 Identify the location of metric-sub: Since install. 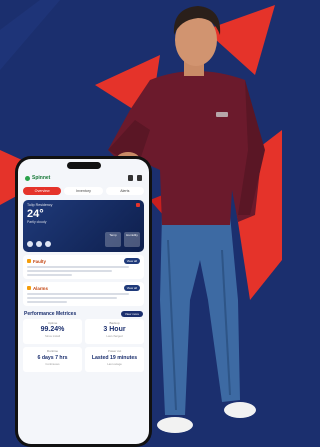
(52, 336).